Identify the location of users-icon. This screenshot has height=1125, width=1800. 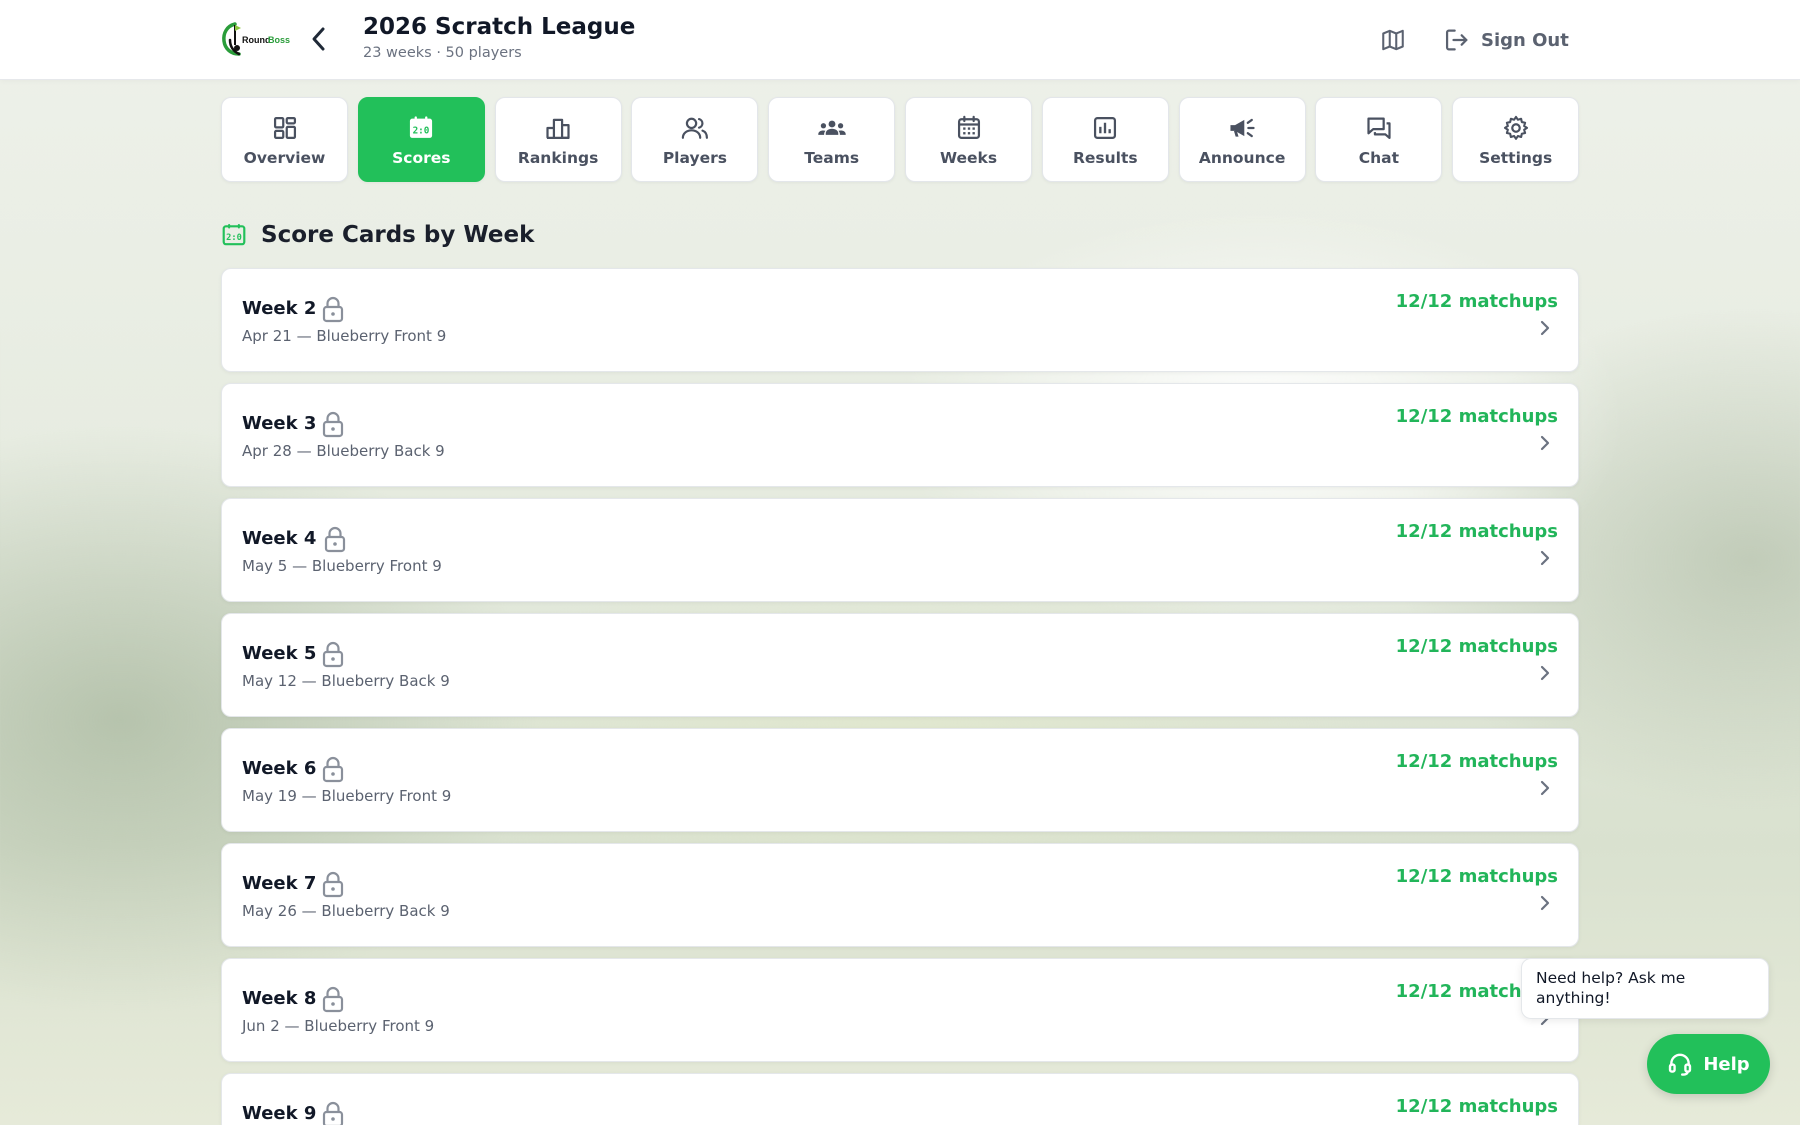
(694, 128).